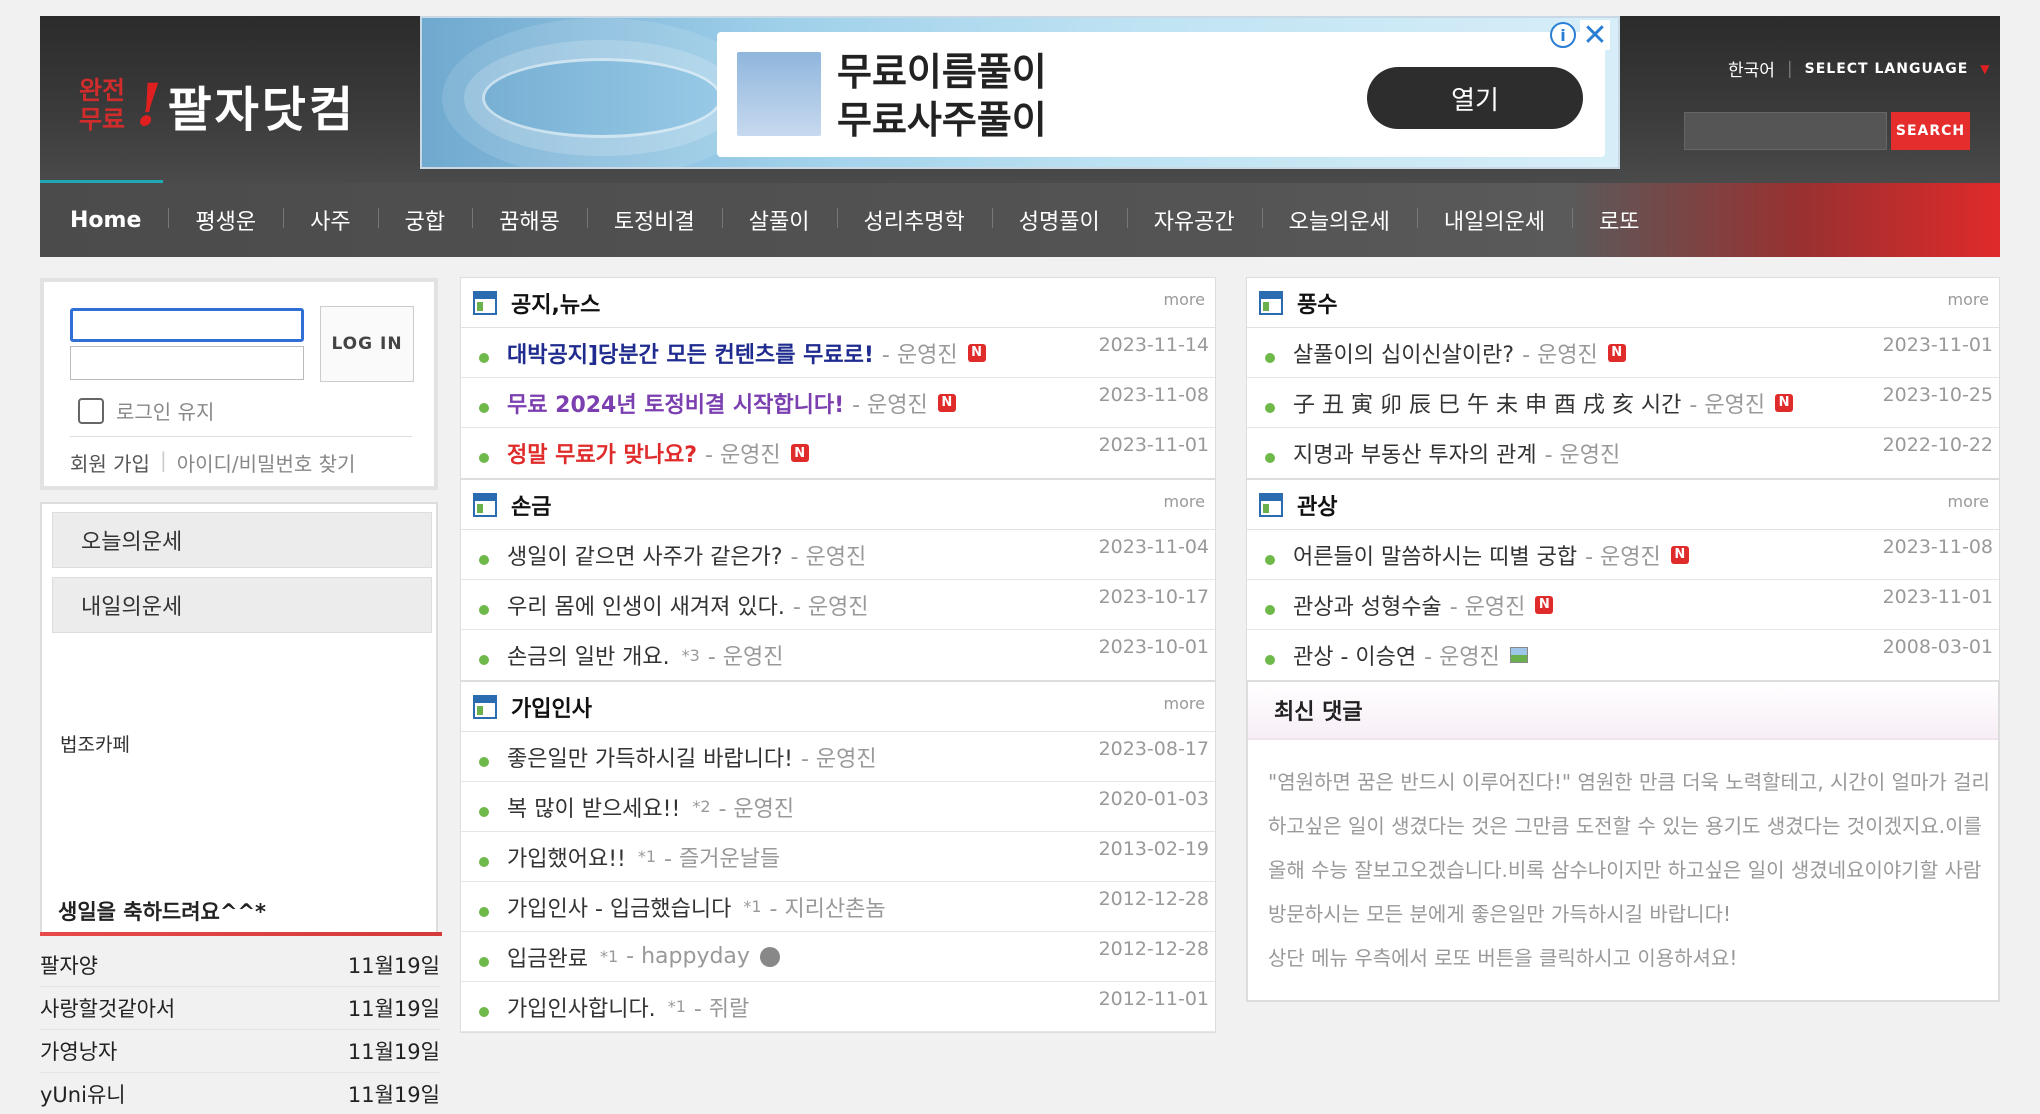  What do you see at coordinates (675, 403) in the screenshot?
I see `post-title: 무료 2024년 토정비결 시작합니다!` at bounding box center [675, 403].